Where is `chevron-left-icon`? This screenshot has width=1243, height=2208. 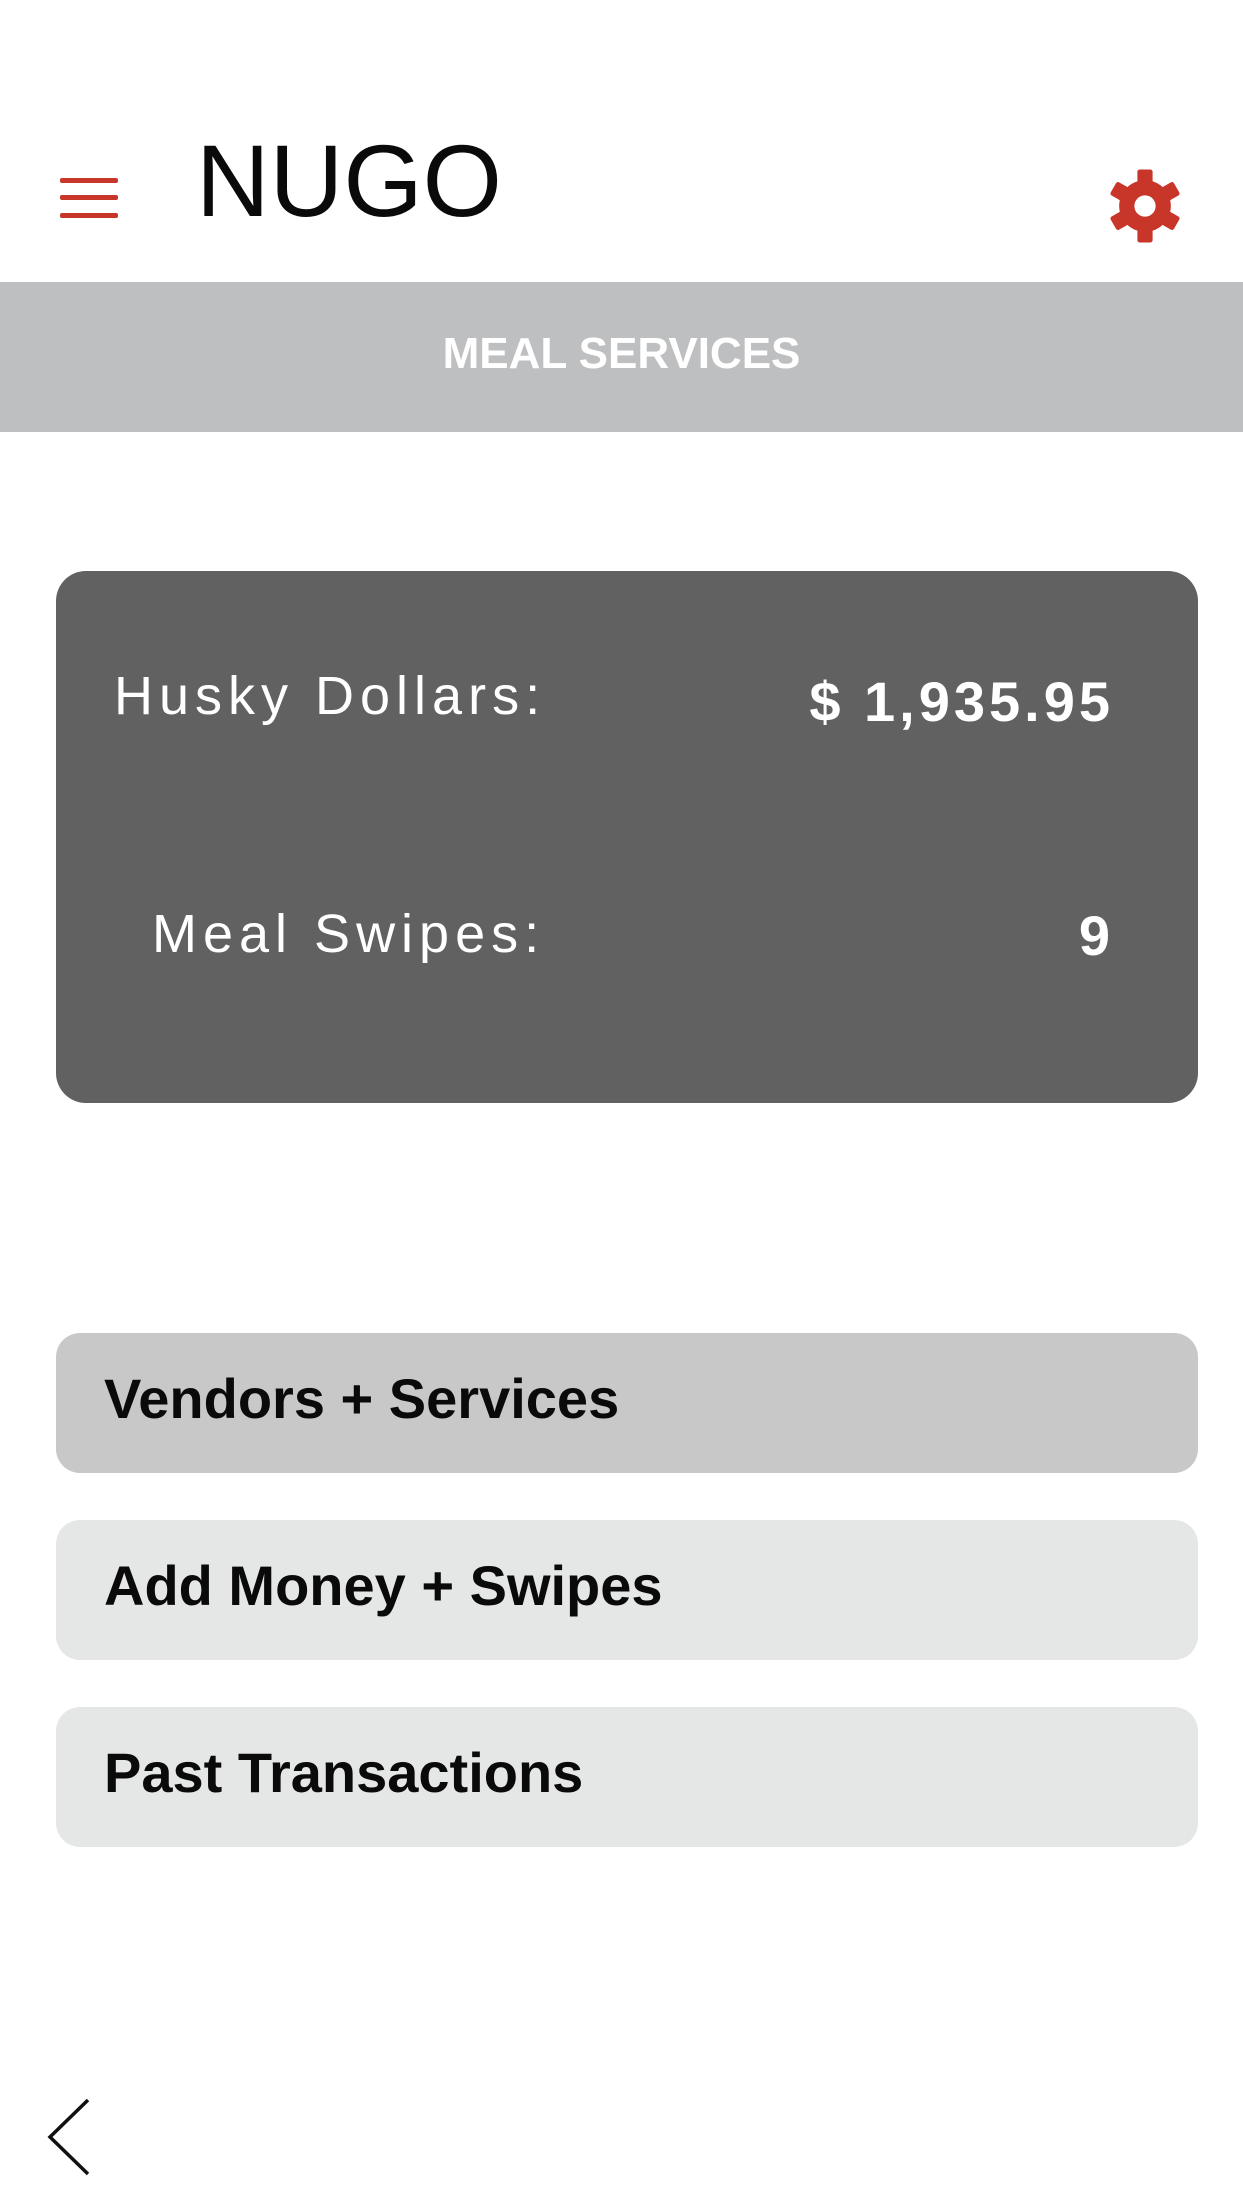 chevron-left-icon is located at coordinates (72, 2137).